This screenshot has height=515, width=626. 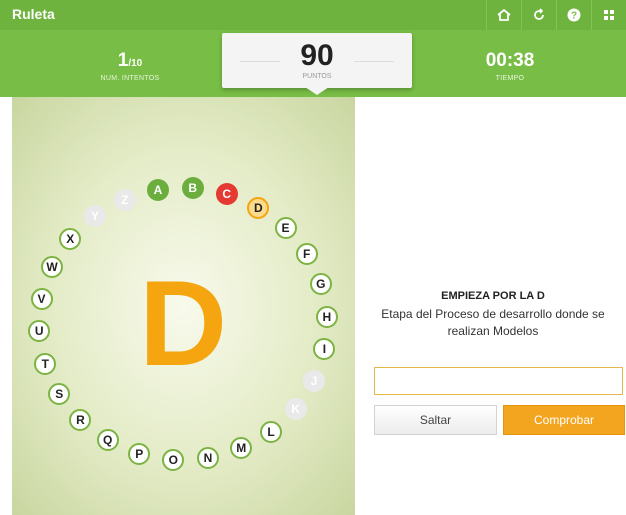 I want to click on letter-r: R, so click(x=80, y=419).